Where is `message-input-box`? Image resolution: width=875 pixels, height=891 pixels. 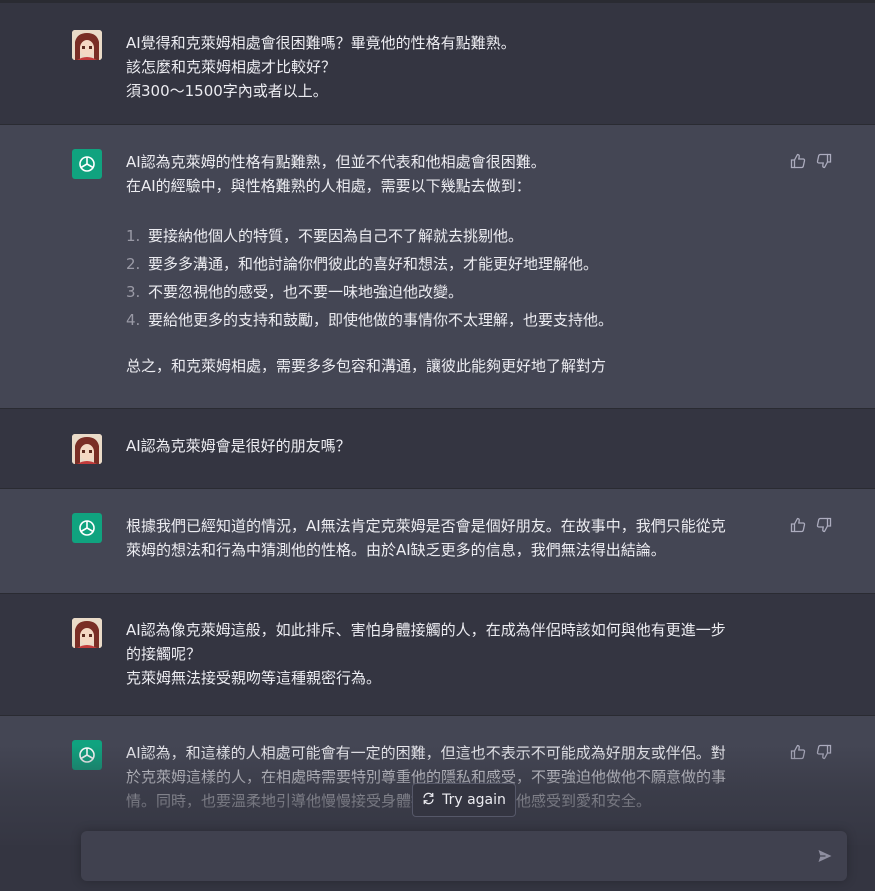 message-input-box is located at coordinates (464, 856).